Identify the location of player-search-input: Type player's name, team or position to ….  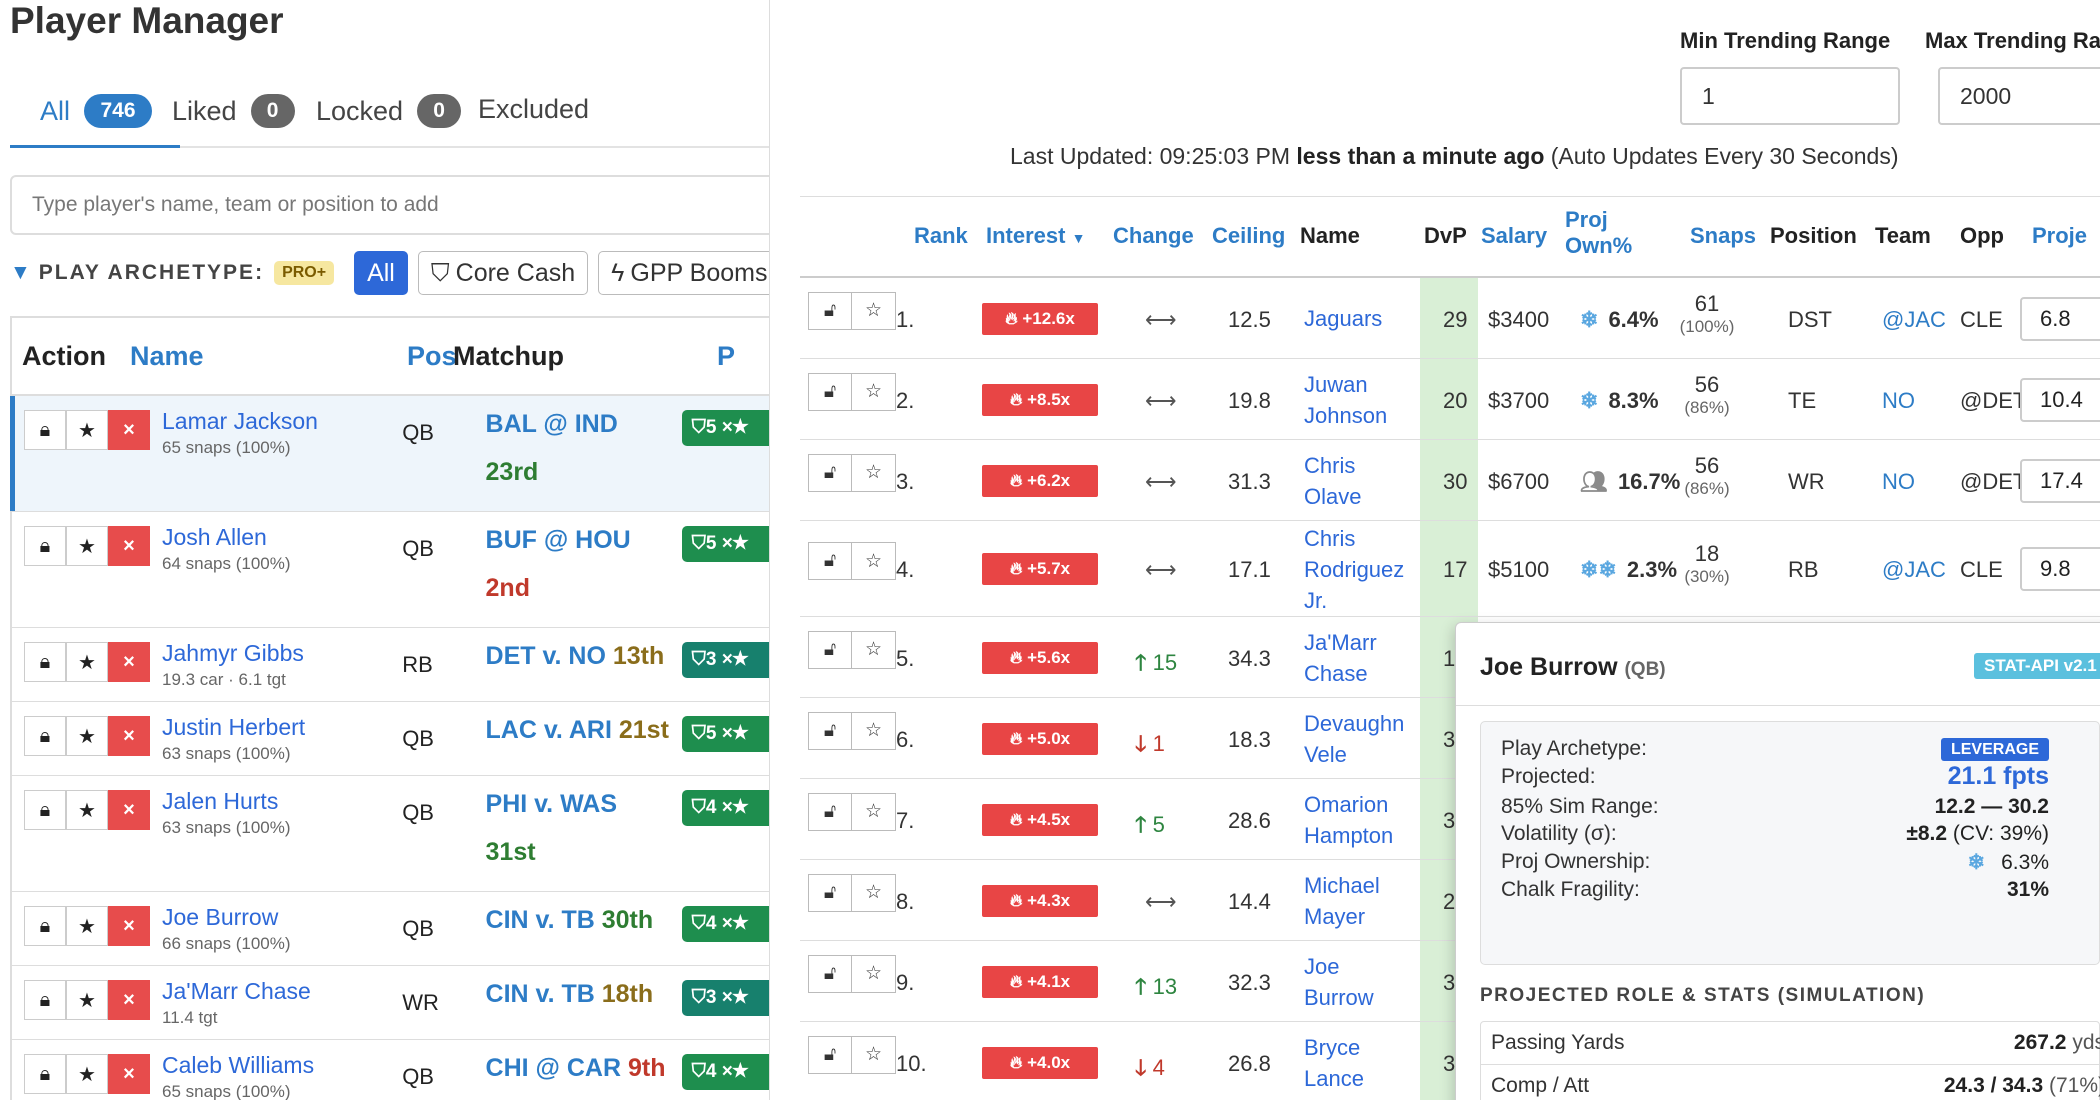
(389, 205).